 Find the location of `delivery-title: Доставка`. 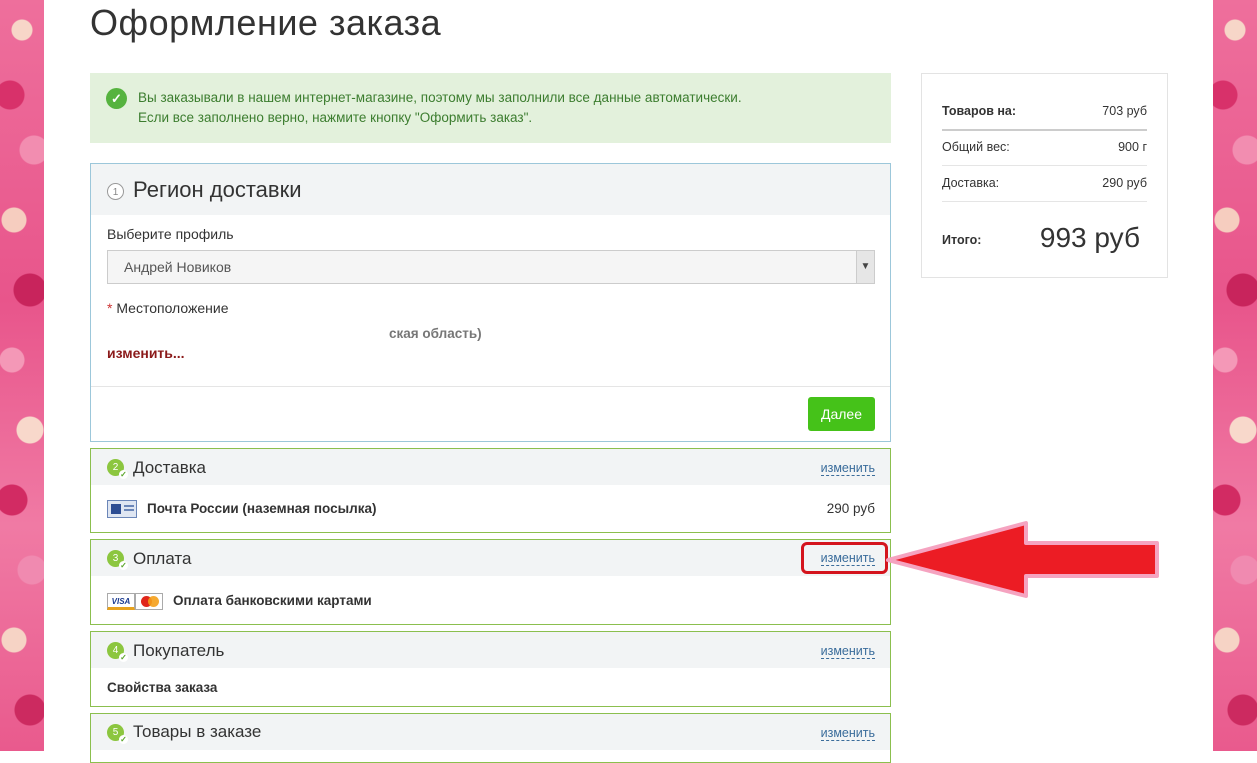

delivery-title: Доставка is located at coordinates (170, 467).